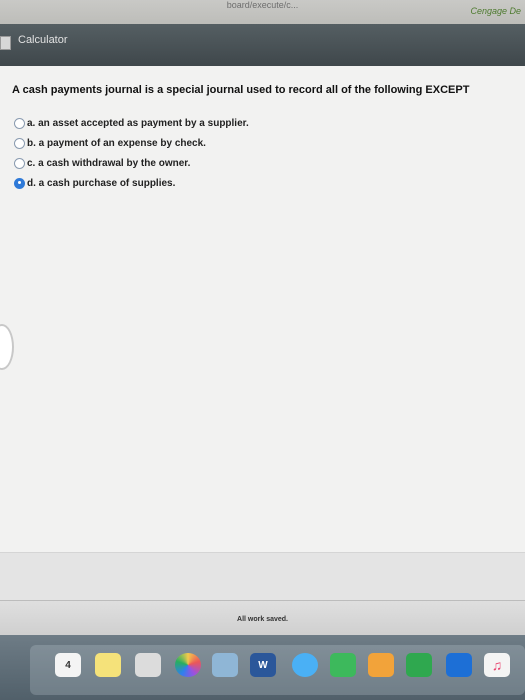 This screenshot has height=700, width=525. What do you see at coordinates (19, 183) in the screenshot?
I see `option-d-radio` at bounding box center [19, 183].